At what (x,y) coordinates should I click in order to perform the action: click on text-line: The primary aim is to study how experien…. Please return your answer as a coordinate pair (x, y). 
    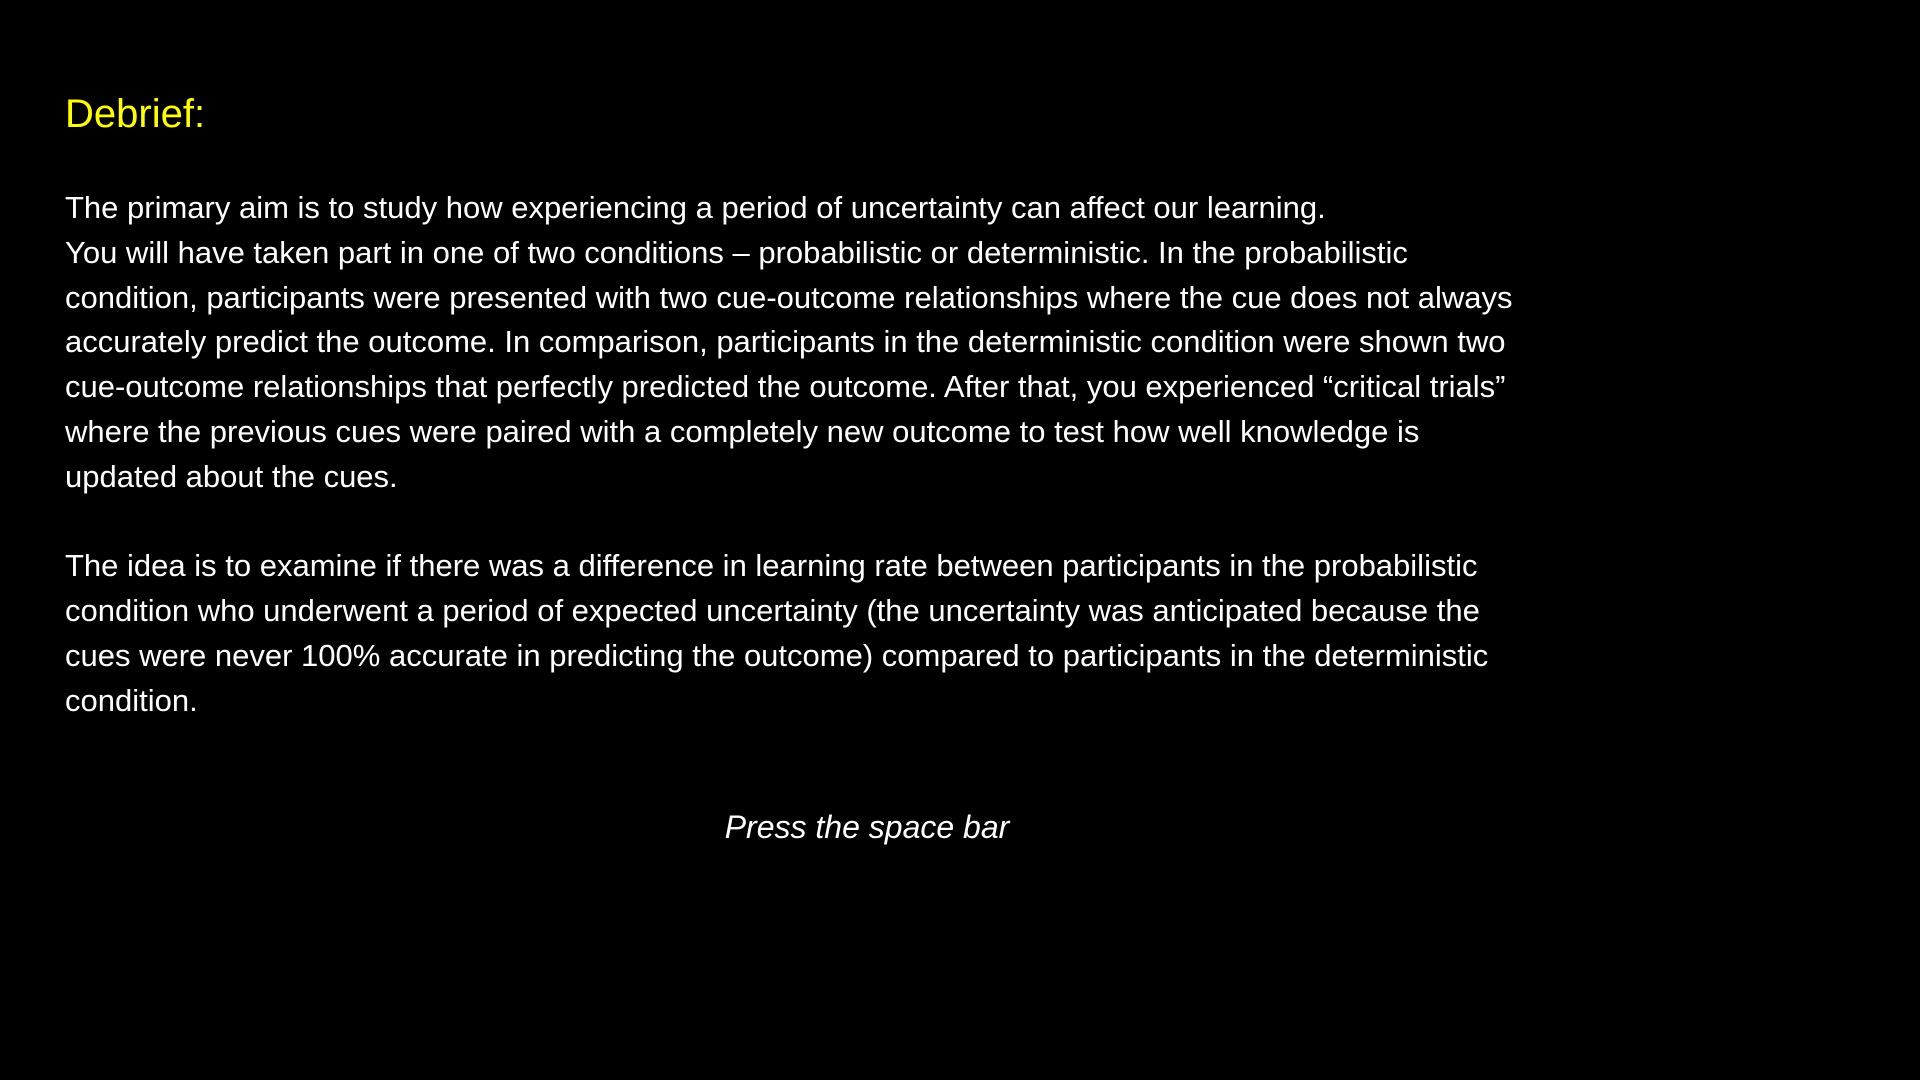
    Looking at the image, I should click on (695, 207).